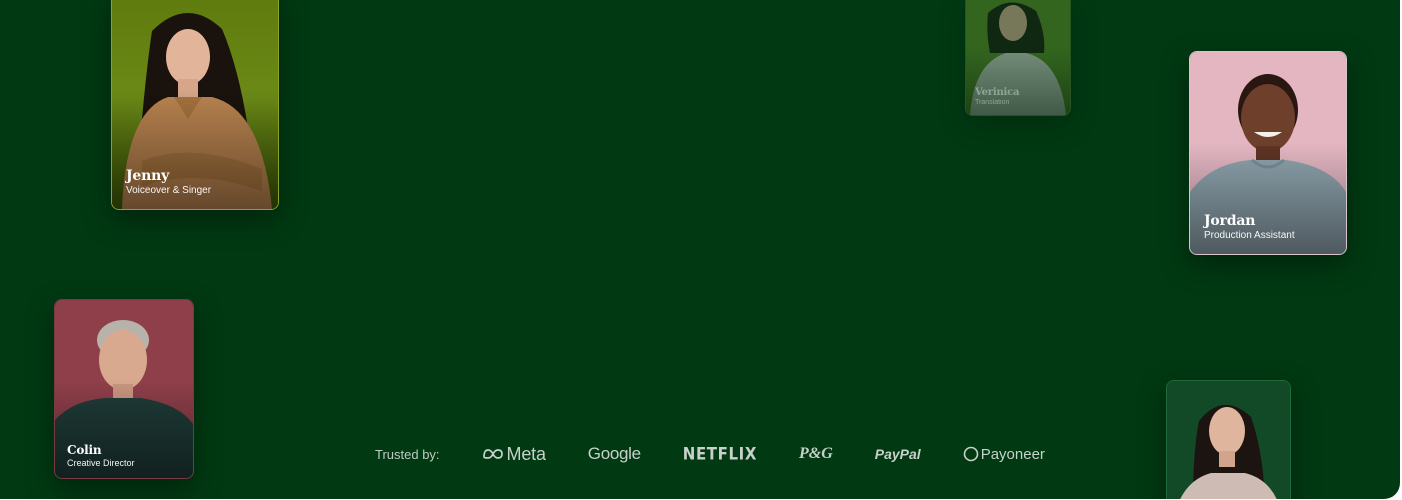 The height and width of the screenshot is (500, 1402). What do you see at coordinates (997, 92) in the screenshot?
I see `profile-name: Verinica` at bounding box center [997, 92].